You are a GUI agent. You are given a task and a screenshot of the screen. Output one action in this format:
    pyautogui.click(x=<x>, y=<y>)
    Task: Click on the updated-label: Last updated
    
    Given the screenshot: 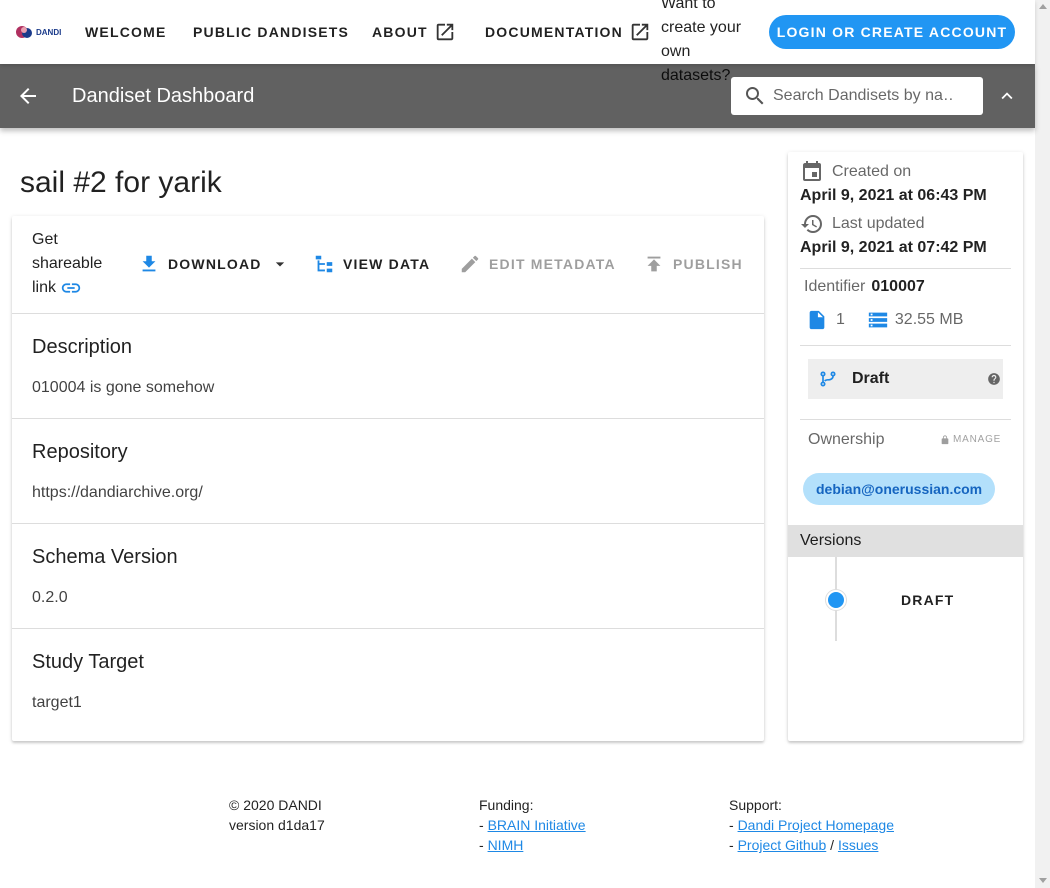 What is the action you would take?
    pyautogui.click(x=878, y=223)
    